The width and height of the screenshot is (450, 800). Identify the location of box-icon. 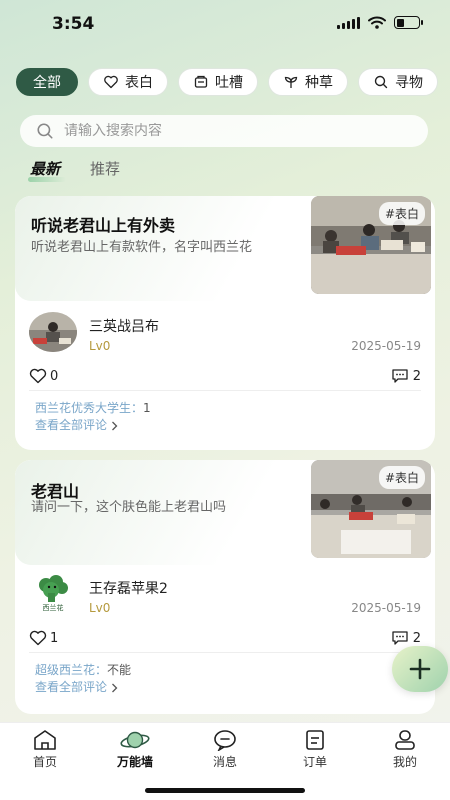
(201, 81).